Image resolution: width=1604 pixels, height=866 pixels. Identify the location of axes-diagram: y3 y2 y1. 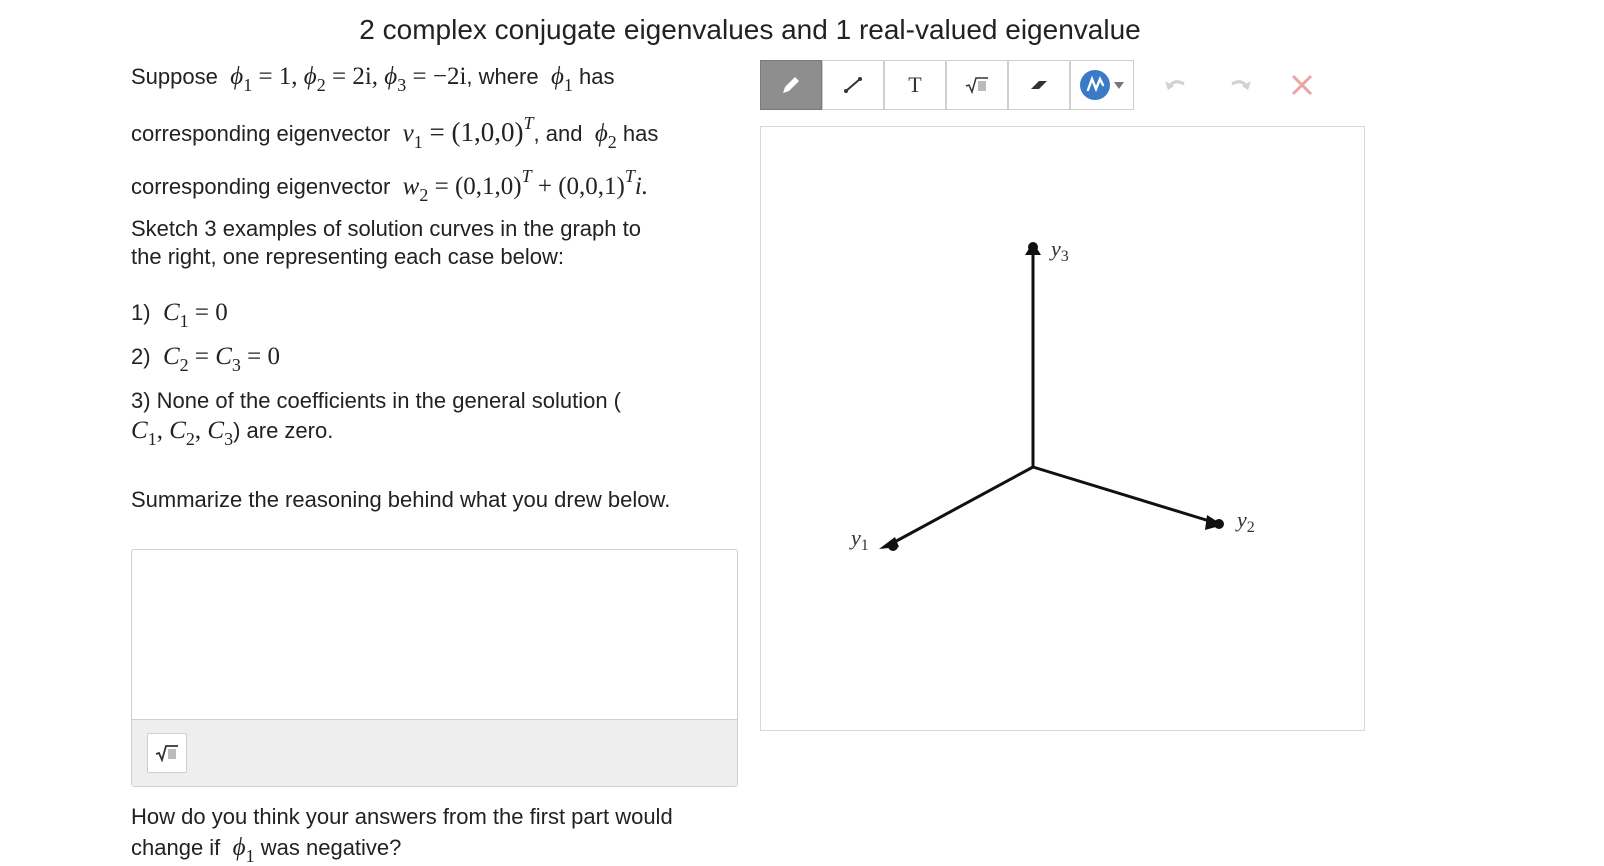
(1052, 395).